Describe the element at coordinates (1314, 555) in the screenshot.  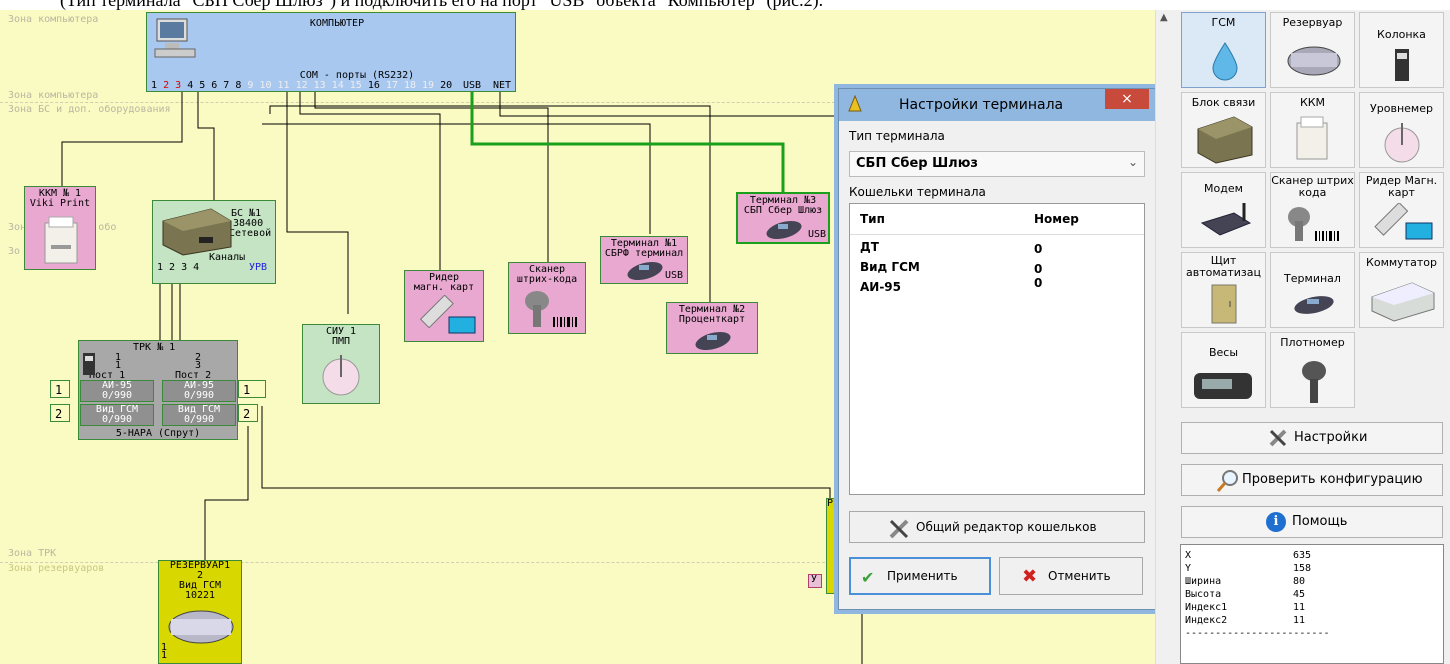
I see `prop-row: X 635` at that location.